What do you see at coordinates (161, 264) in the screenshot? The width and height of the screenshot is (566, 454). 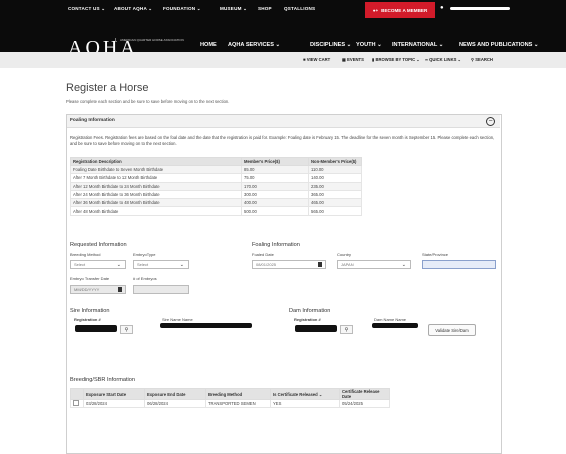 I see `embryo-type-select: Select ⌄` at bounding box center [161, 264].